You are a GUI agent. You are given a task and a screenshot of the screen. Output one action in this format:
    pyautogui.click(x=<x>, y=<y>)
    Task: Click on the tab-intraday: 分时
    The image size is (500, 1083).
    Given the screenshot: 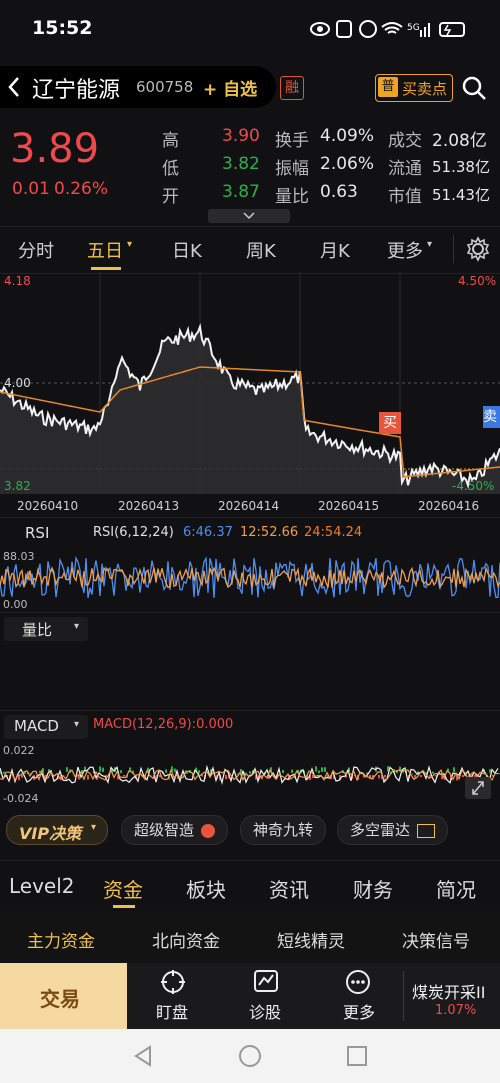 What is the action you would take?
    pyautogui.click(x=36, y=250)
    